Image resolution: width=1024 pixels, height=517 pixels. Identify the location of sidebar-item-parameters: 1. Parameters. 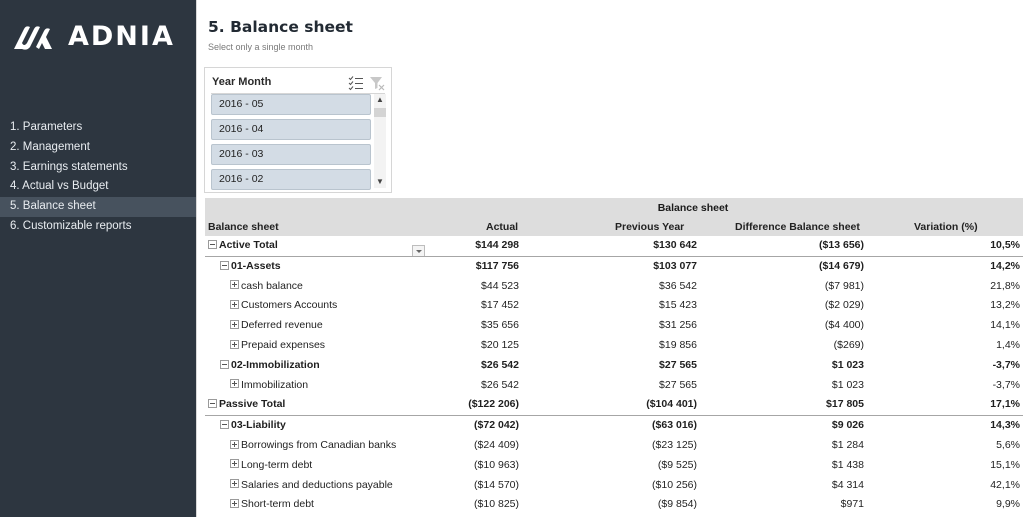
(98, 128).